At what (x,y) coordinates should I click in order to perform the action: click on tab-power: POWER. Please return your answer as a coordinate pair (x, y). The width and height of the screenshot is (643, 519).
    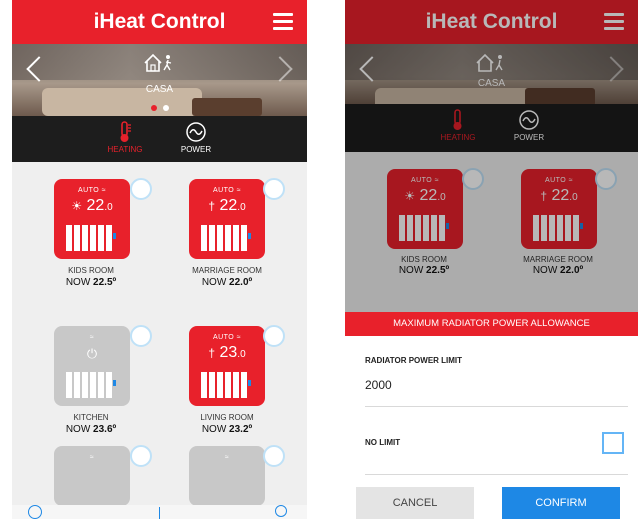
    Looking at the image, I should click on (196, 136).